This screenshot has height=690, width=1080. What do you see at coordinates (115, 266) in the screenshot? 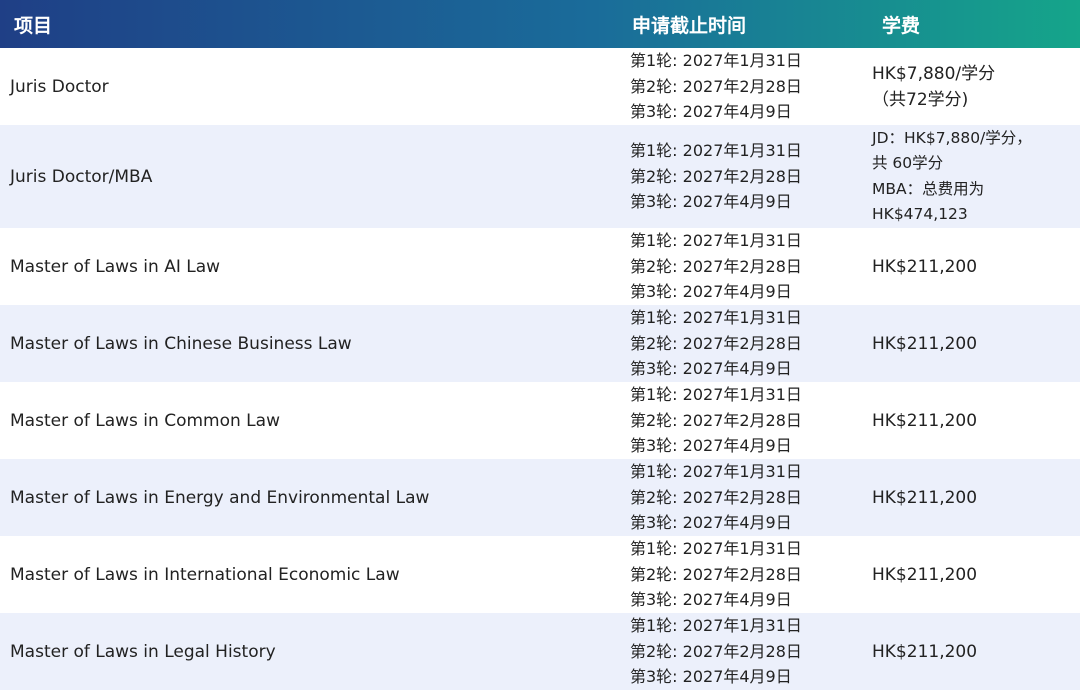
I see `program-name: Master of Laws in AI Law` at bounding box center [115, 266].